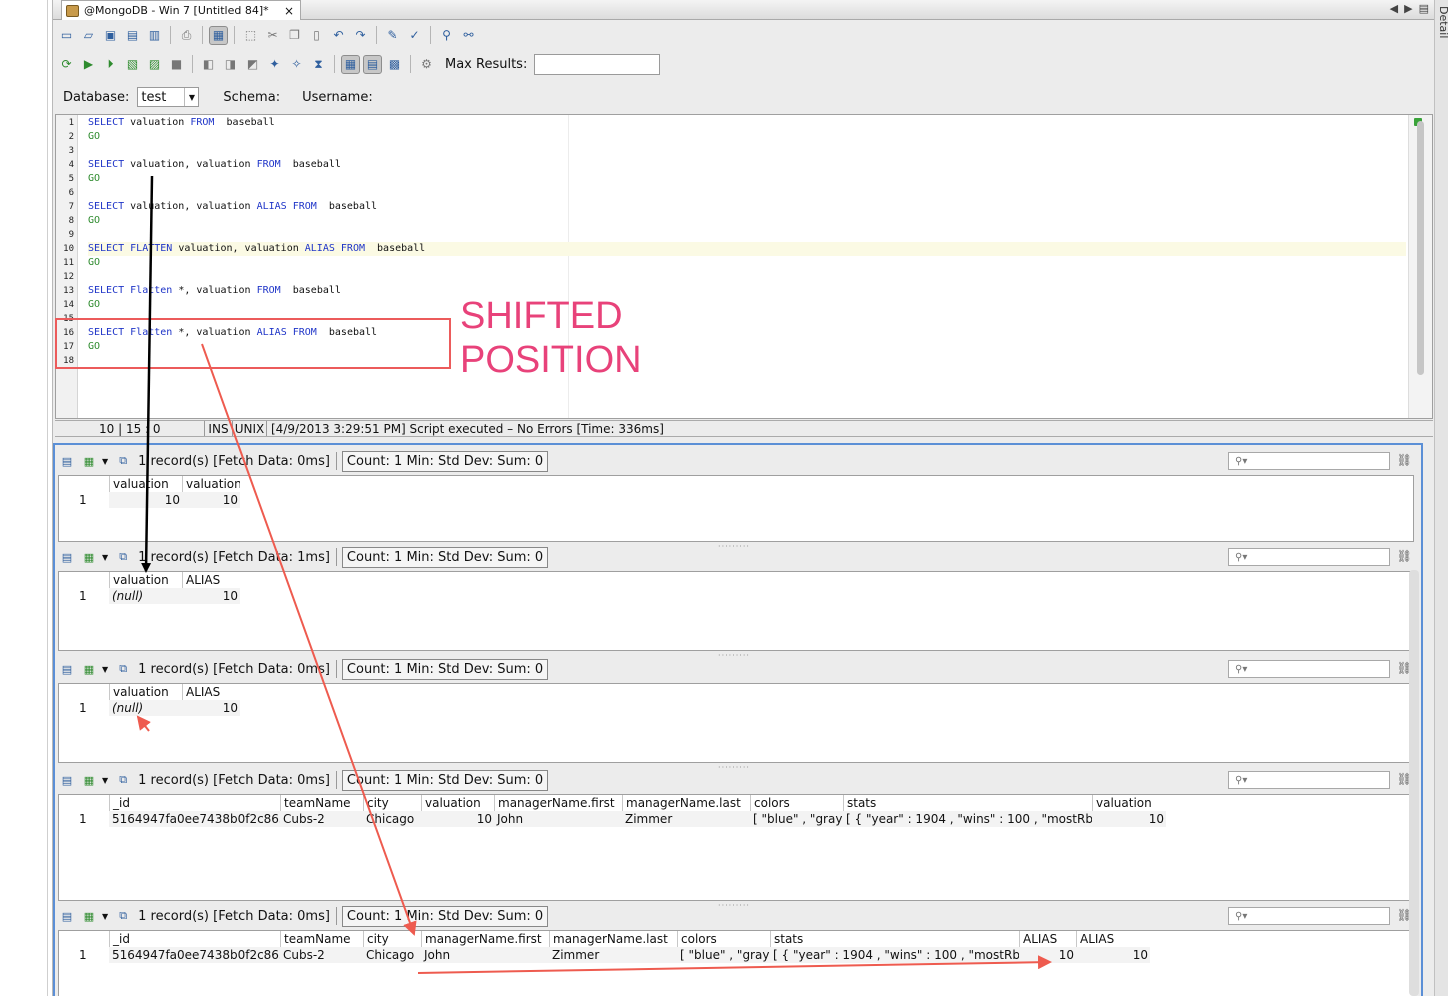 This screenshot has width=1448, height=996. What do you see at coordinates (1414, 783) in the screenshot?
I see `results-scrollbar` at bounding box center [1414, 783].